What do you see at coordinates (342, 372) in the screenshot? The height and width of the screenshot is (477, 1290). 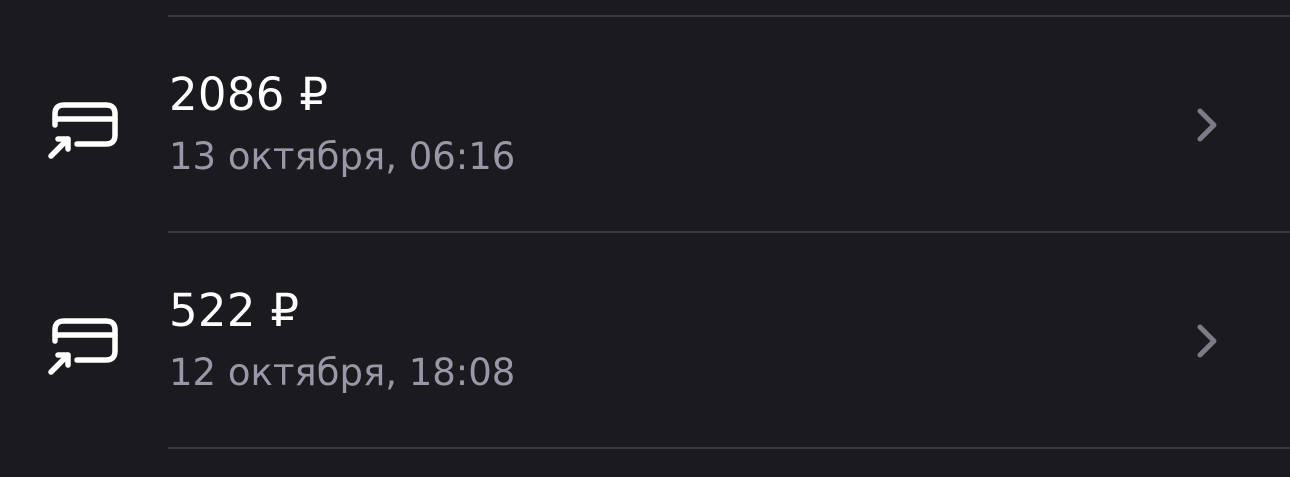 I see `transaction-date: 12 октября, 18:08` at bounding box center [342, 372].